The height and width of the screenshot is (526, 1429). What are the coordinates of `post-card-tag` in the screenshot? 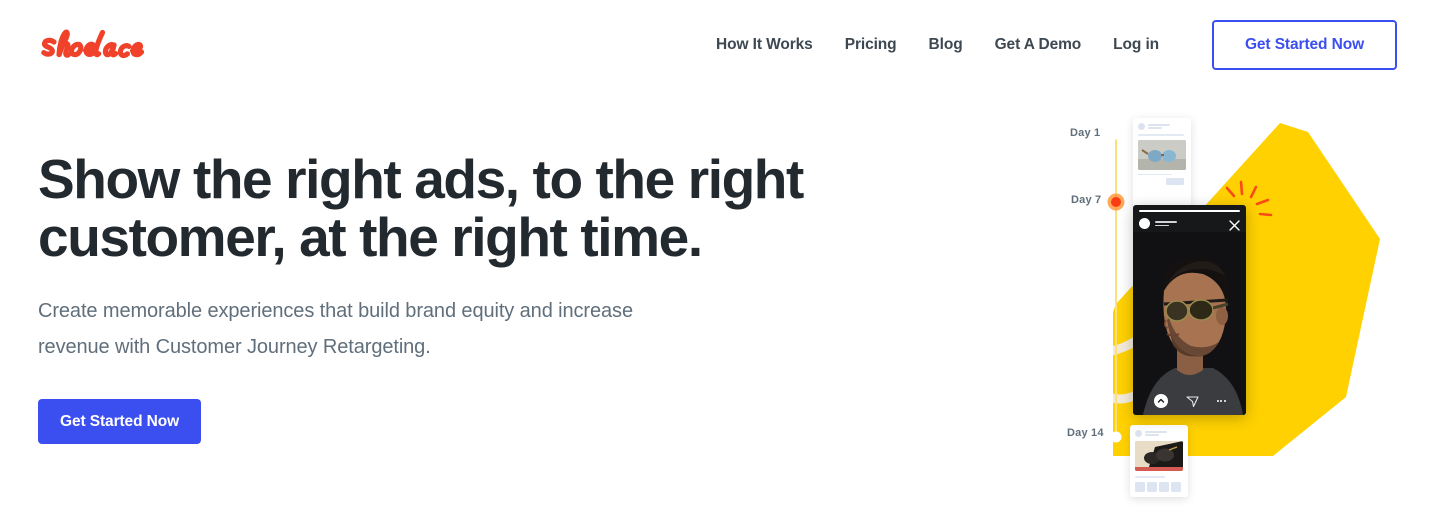 It's located at (1175, 181).